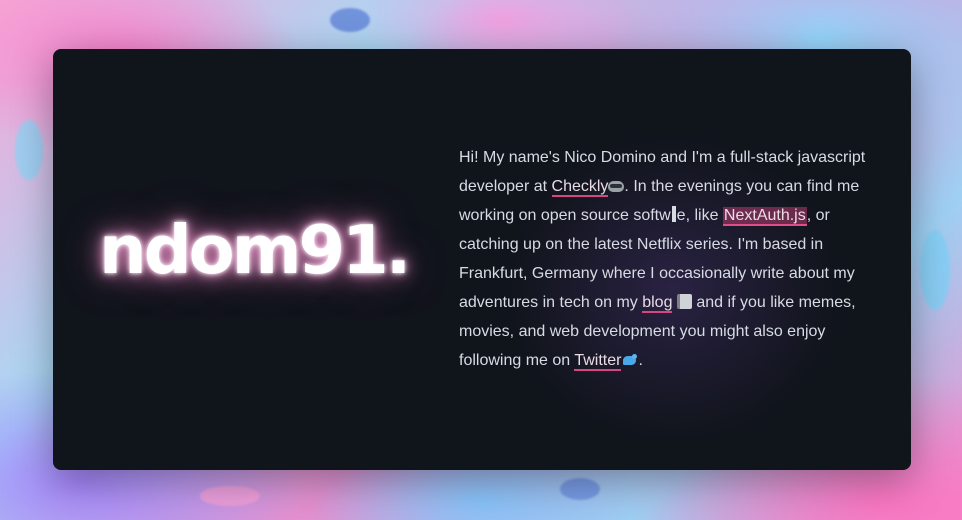 The height and width of the screenshot is (520, 962). Describe the element at coordinates (699, 215) in the screenshot. I see `bio-text: e, like` at that location.